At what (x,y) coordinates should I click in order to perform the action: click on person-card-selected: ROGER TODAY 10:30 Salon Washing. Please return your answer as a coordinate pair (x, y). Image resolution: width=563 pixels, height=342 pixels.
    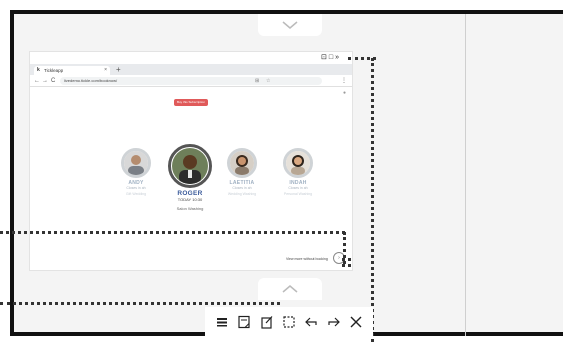
    Looking at the image, I should click on (190, 177).